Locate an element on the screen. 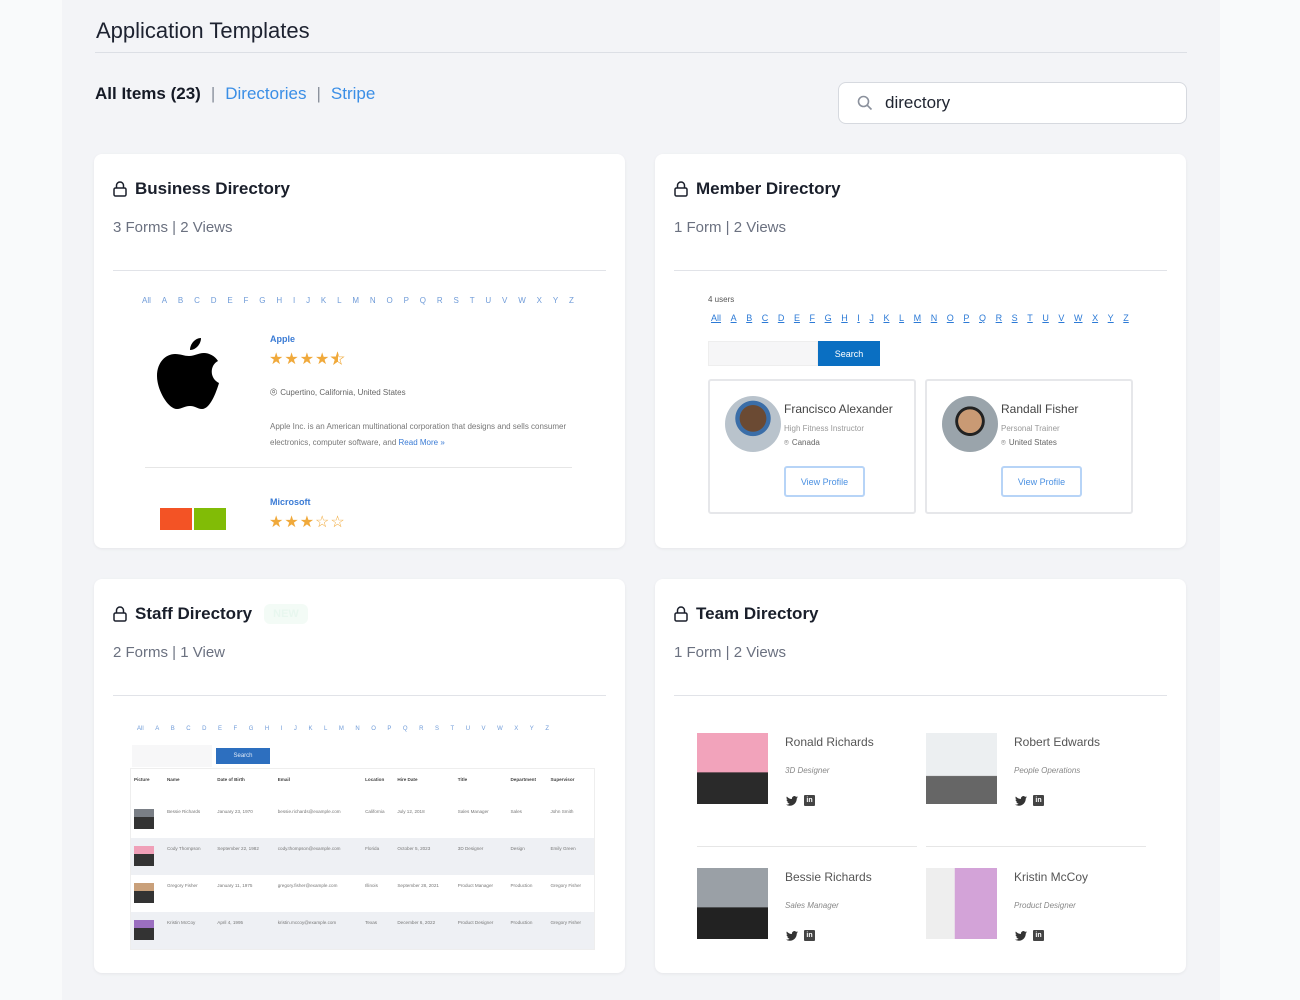 The height and width of the screenshot is (1000, 1300). search-box is located at coordinates (1012, 103).